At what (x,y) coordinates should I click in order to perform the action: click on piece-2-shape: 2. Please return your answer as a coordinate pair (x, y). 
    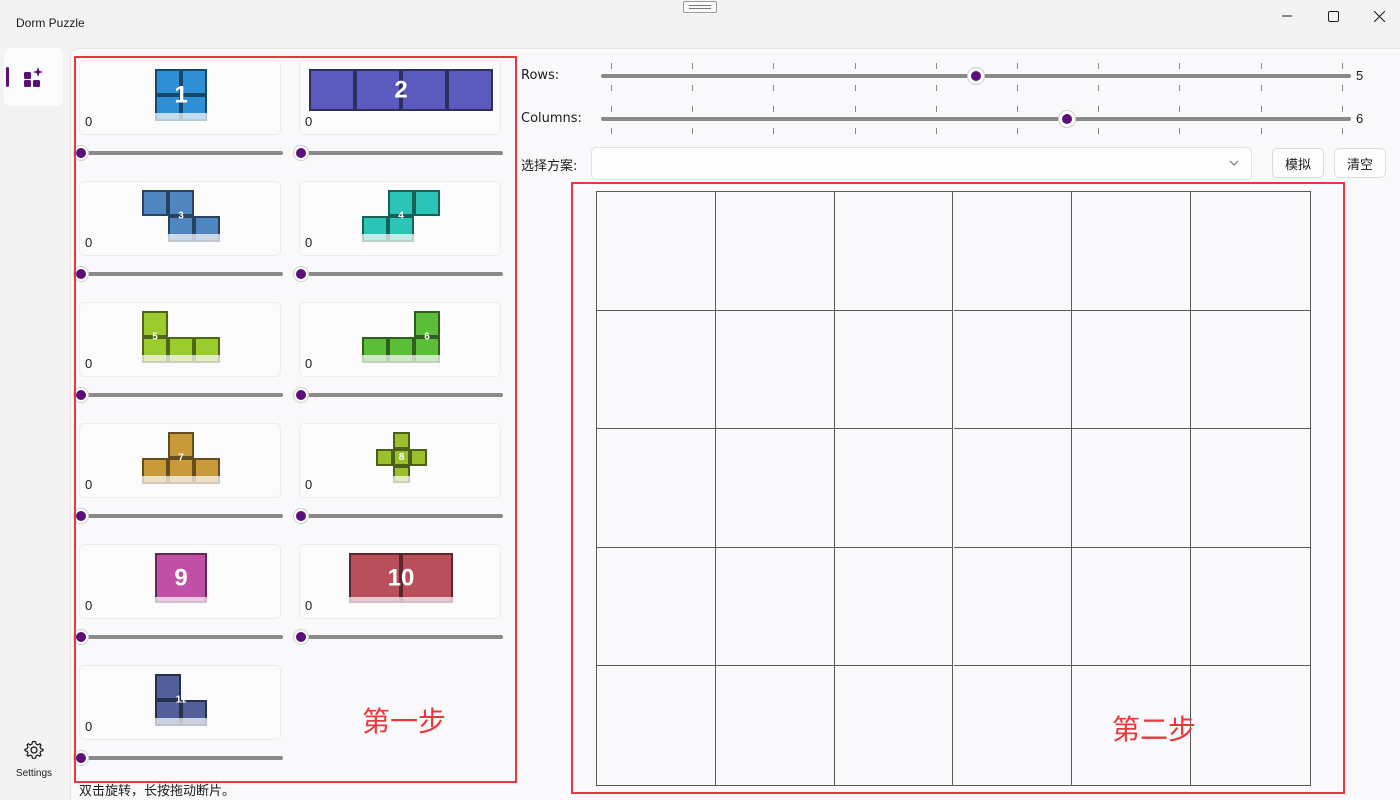
    Looking at the image, I should click on (400, 98).